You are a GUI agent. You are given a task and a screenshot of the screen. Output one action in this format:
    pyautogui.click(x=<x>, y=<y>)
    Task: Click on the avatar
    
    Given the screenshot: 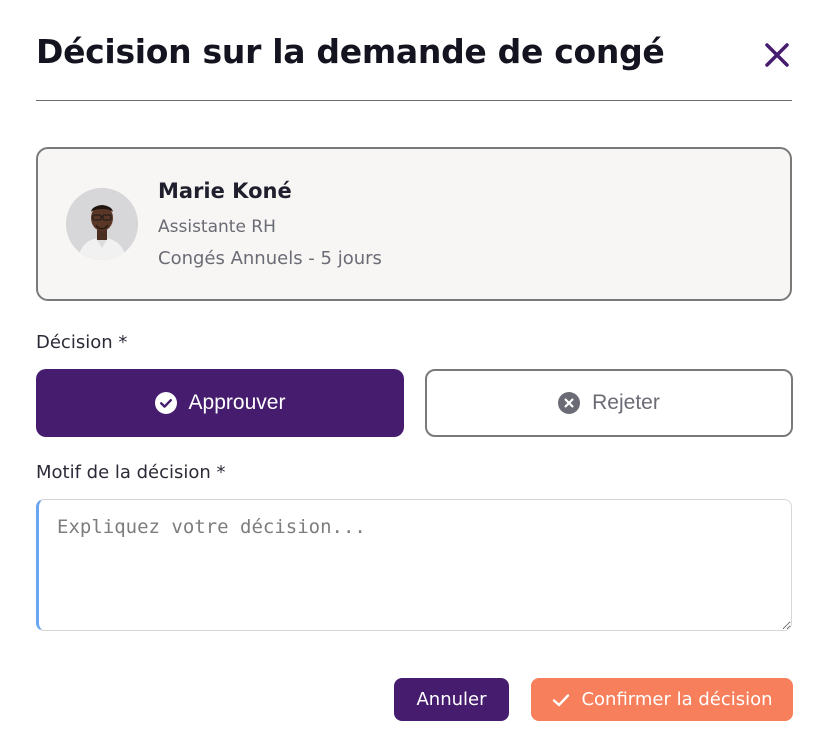 What is the action you would take?
    pyautogui.click(x=102, y=224)
    